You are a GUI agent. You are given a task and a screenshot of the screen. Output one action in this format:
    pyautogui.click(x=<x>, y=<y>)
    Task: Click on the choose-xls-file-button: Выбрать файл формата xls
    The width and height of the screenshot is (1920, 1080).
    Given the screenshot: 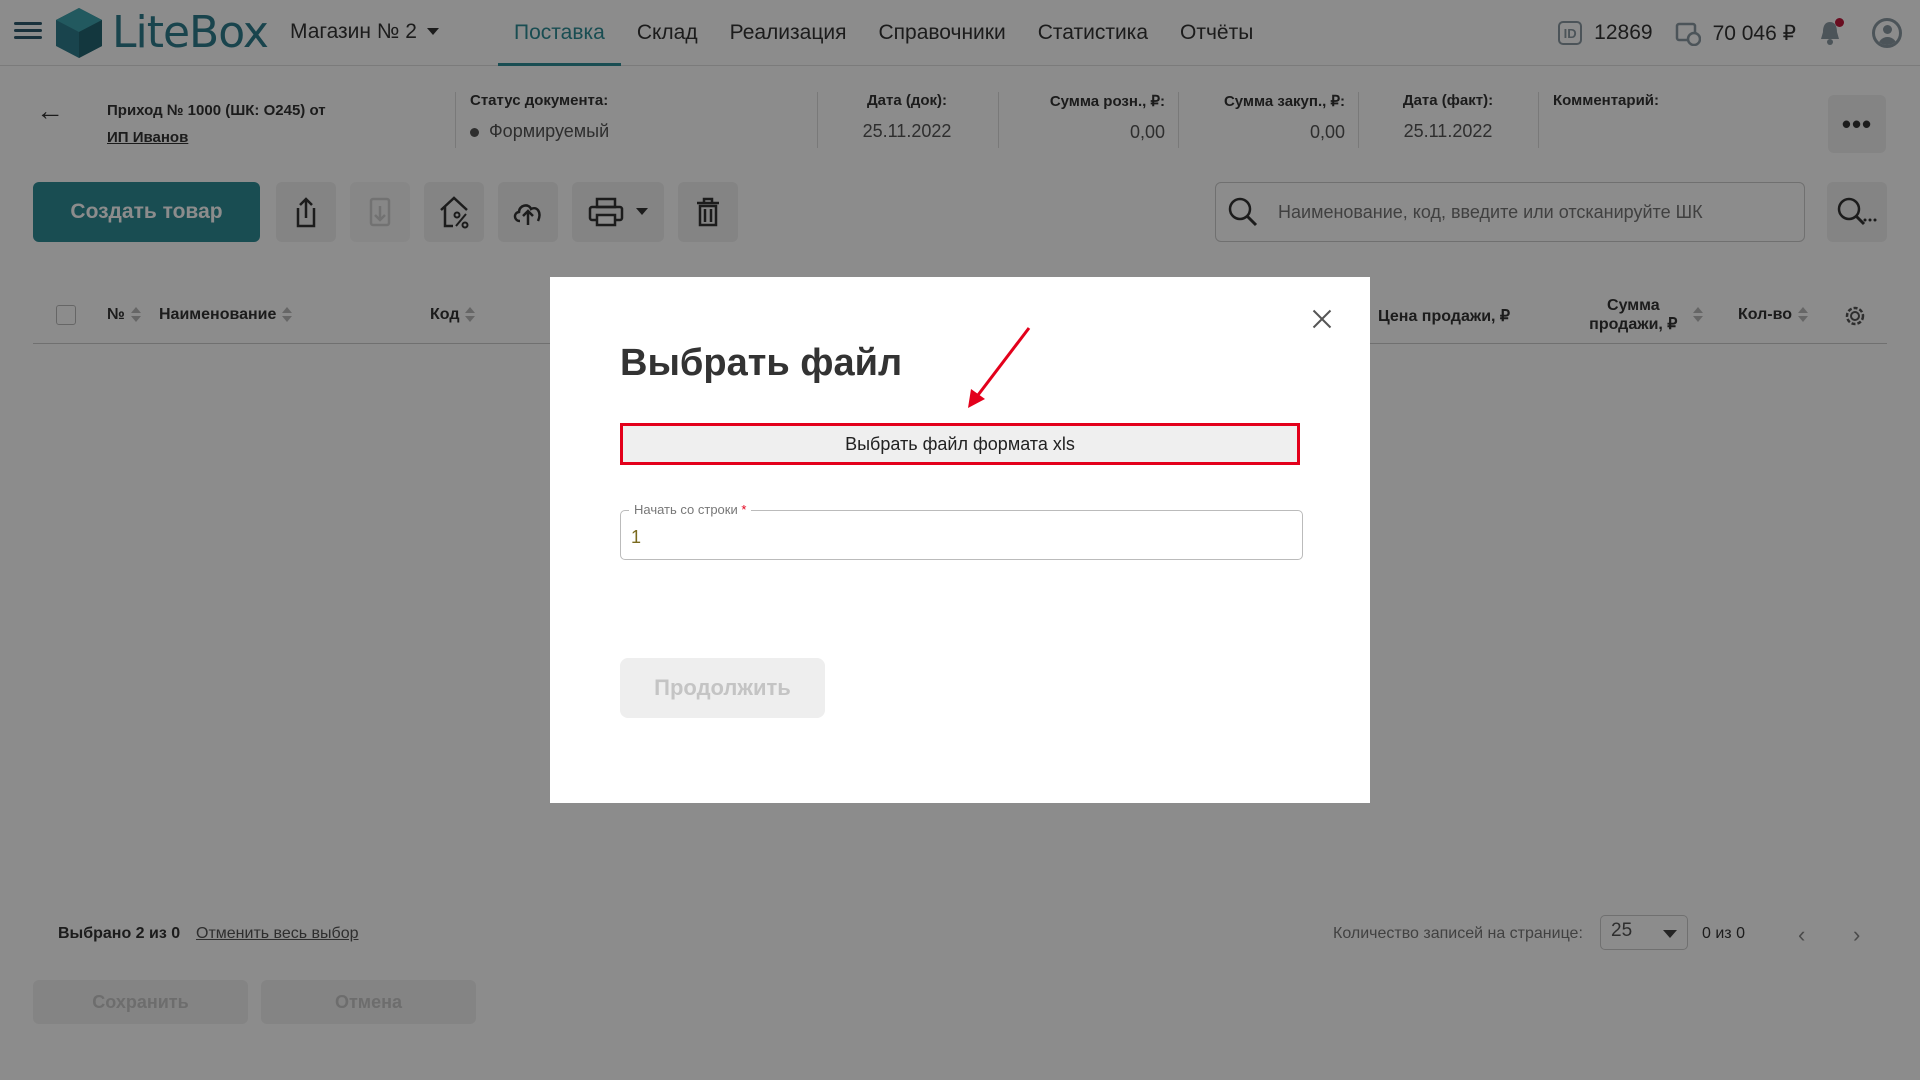 What is the action you would take?
    pyautogui.click(x=960, y=444)
    